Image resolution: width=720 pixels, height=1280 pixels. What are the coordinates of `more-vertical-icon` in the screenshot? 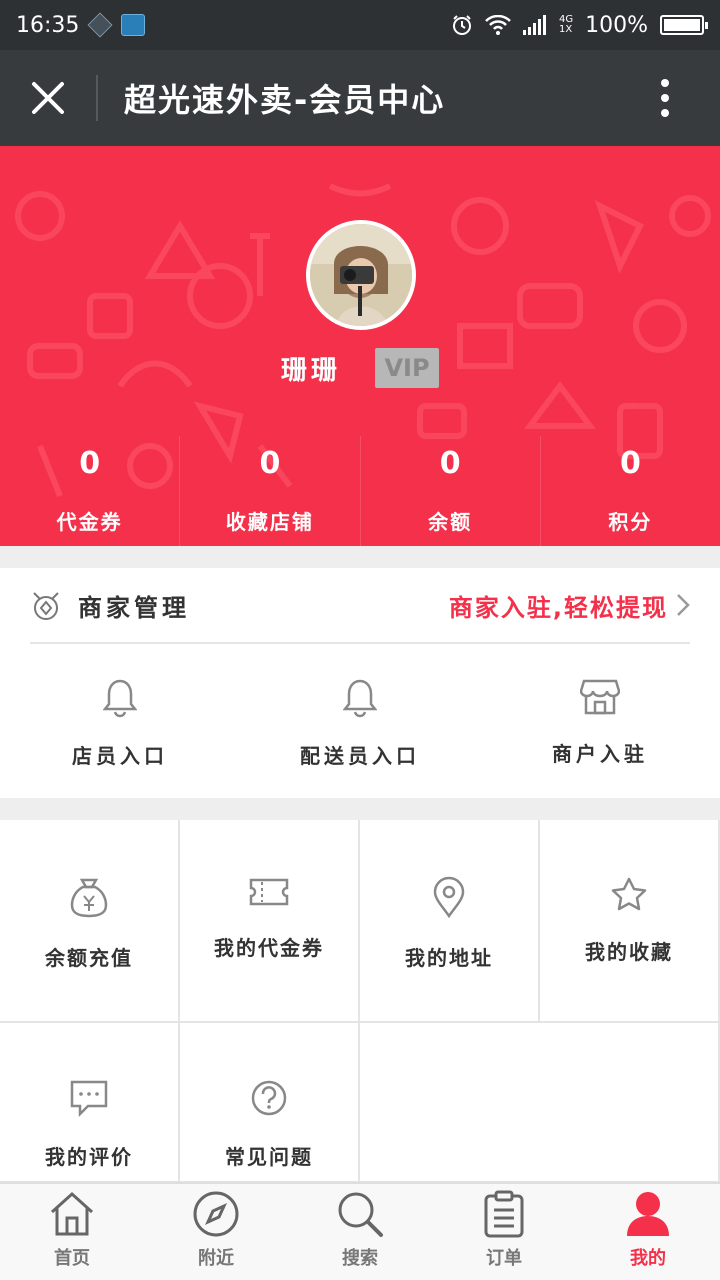 It's located at (665, 98).